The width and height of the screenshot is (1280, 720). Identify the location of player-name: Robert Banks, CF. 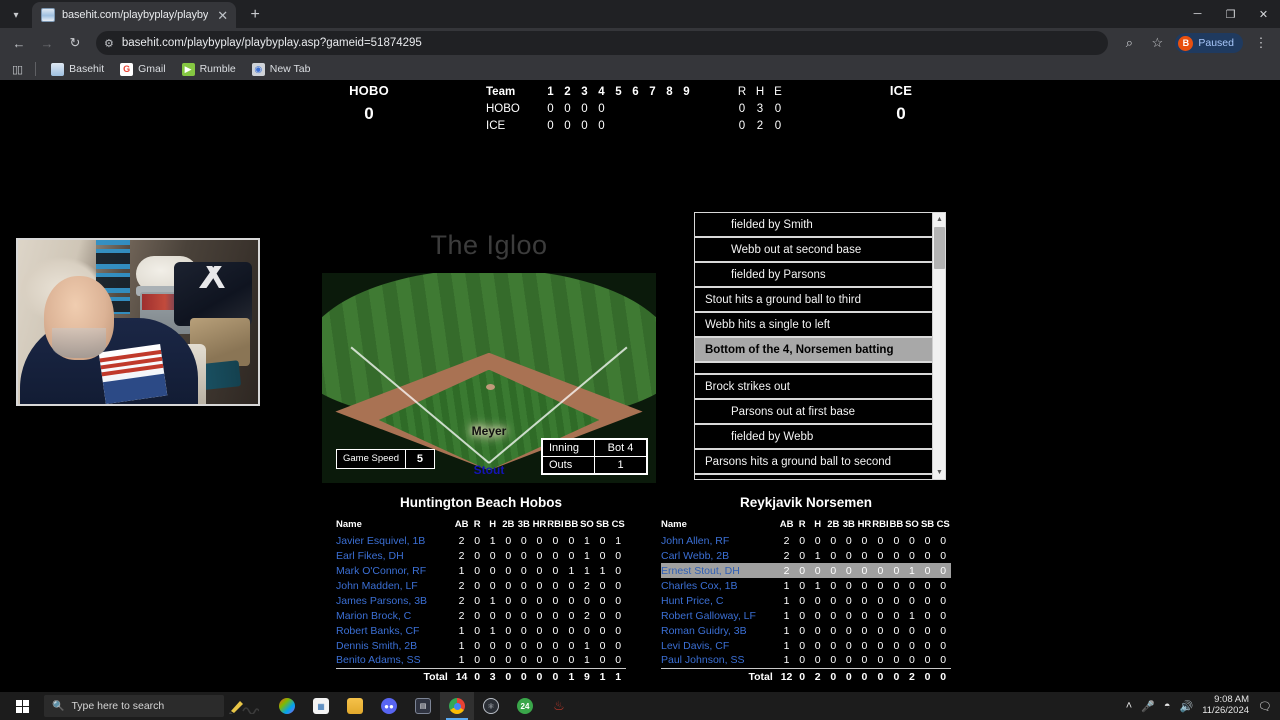
(395, 630).